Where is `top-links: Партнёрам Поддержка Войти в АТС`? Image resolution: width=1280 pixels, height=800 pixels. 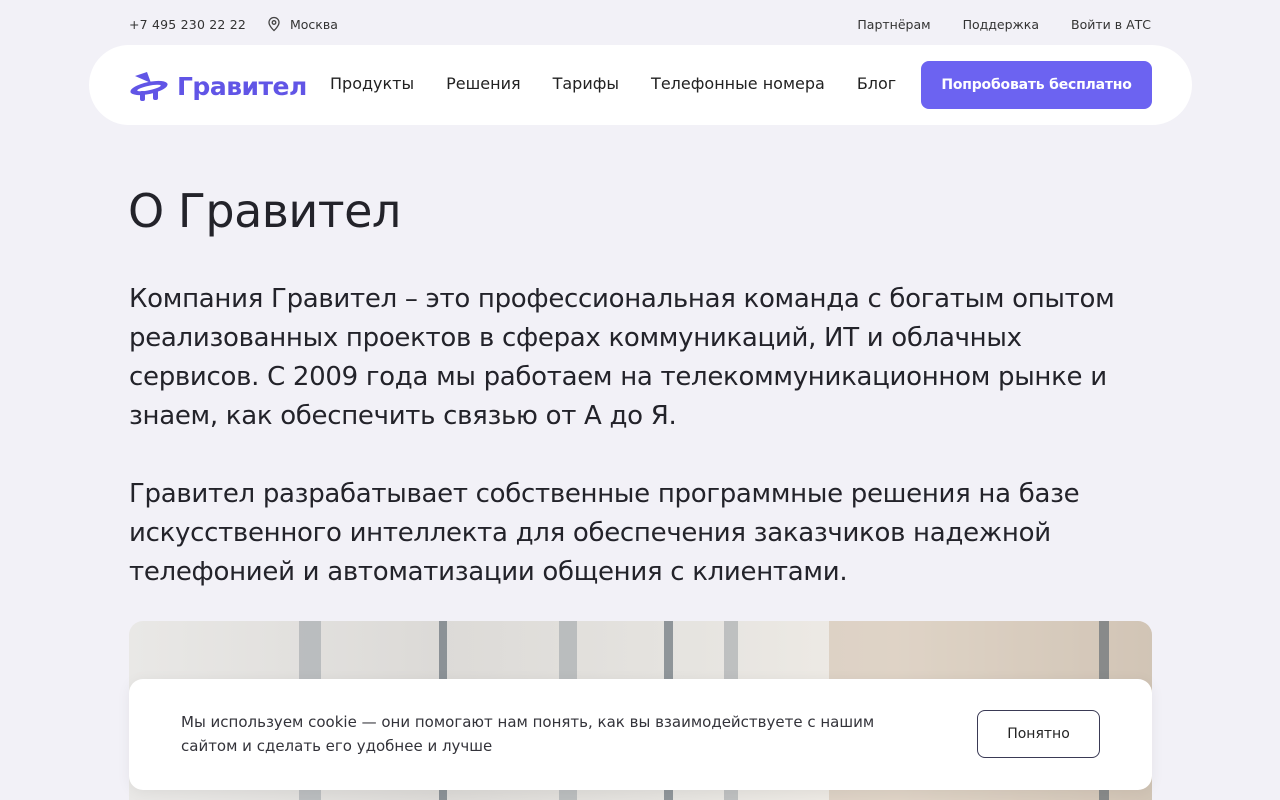 top-links: Партнёрам Поддержка Войти в АТС is located at coordinates (1004, 24).